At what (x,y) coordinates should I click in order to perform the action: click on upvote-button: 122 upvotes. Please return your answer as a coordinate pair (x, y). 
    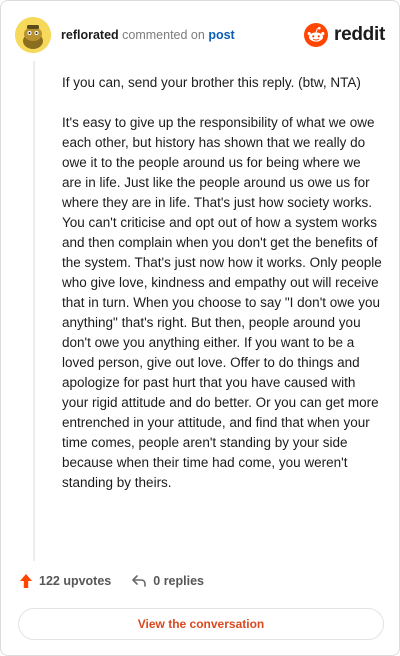
    Looking at the image, I should click on (65, 581).